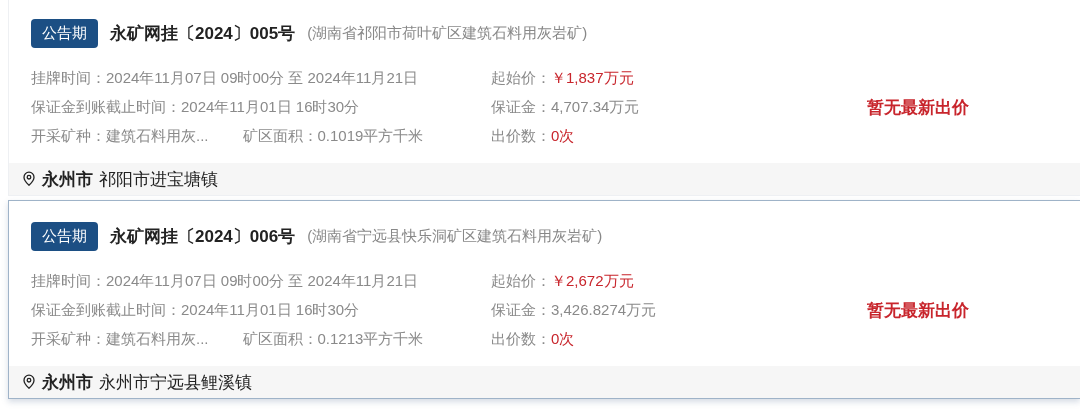 This screenshot has width=1080, height=415. I want to click on address-text: 永州市宁远县鲤溪镇, so click(175, 382).